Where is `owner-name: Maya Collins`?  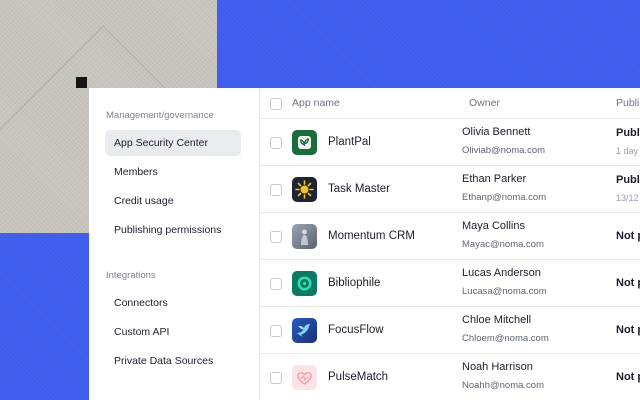
owner-name: Maya Collins is located at coordinates (493, 226).